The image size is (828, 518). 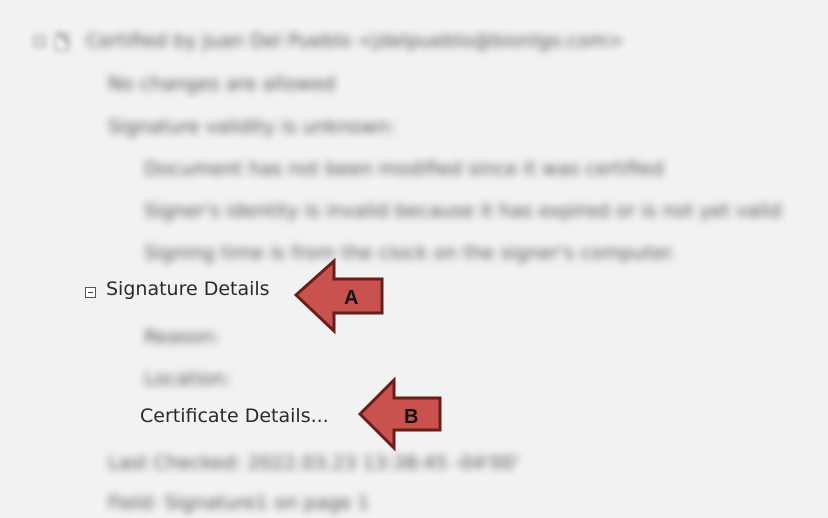 I want to click on arrow-b-shape, so click(x=400, y=414).